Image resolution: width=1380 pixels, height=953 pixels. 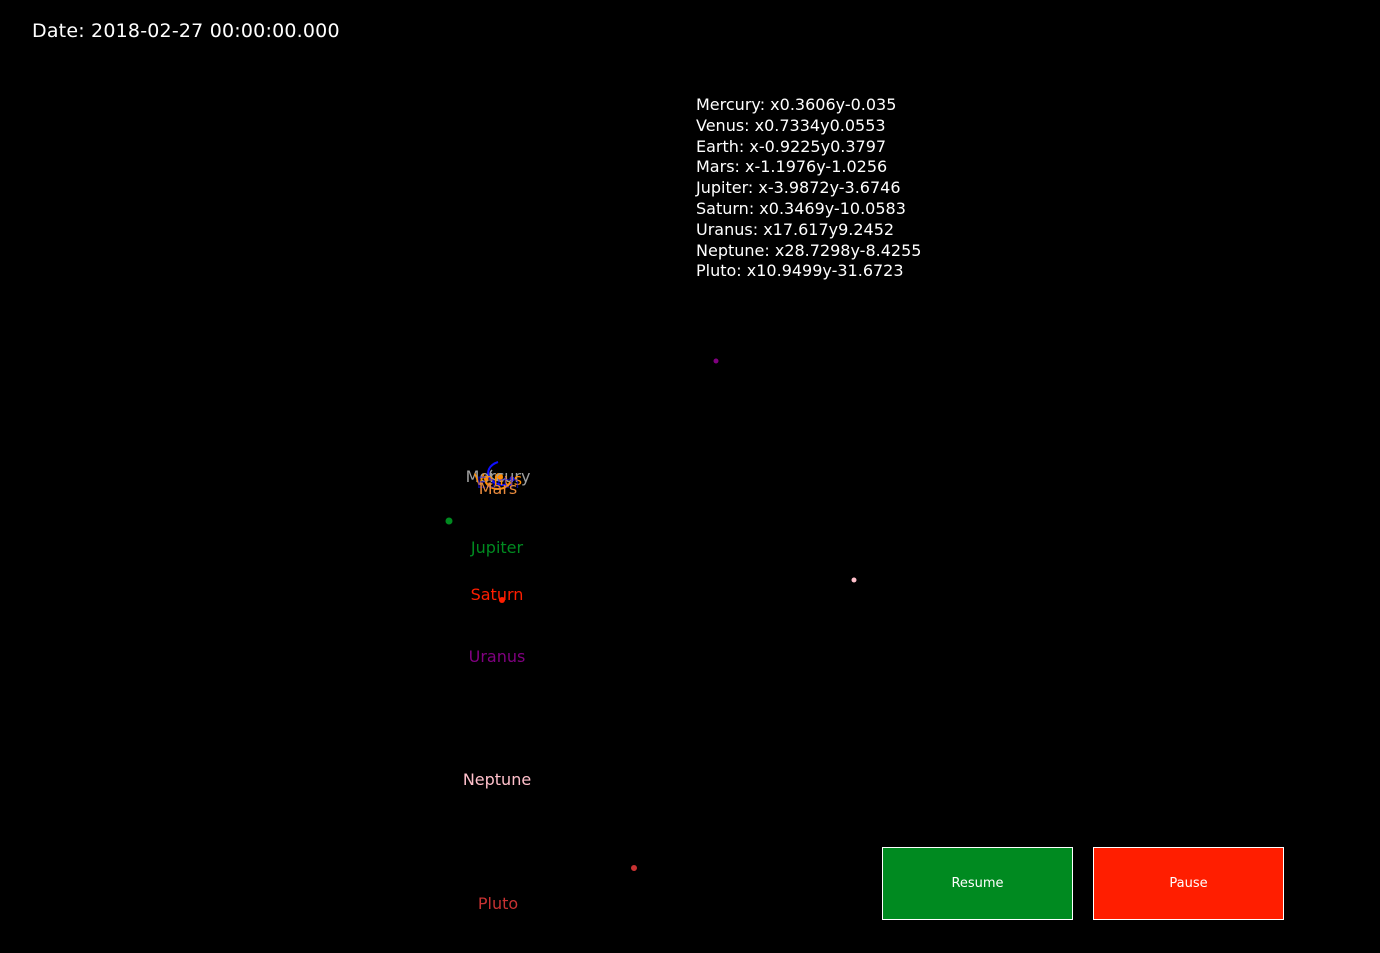 What do you see at coordinates (800, 271) in the screenshot?
I see `coords-pluto: Pluto: x10.9499y-31.6723` at bounding box center [800, 271].